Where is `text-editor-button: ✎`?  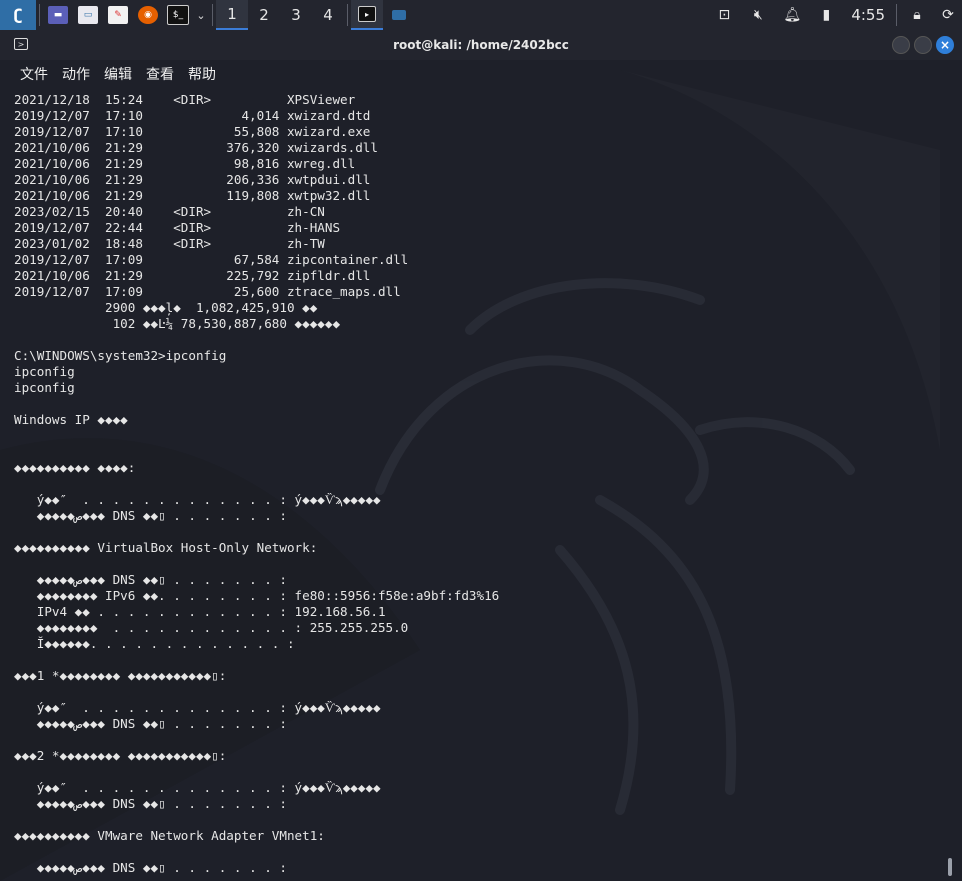
text-editor-button: ✎ is located at coordinates (118, 15).